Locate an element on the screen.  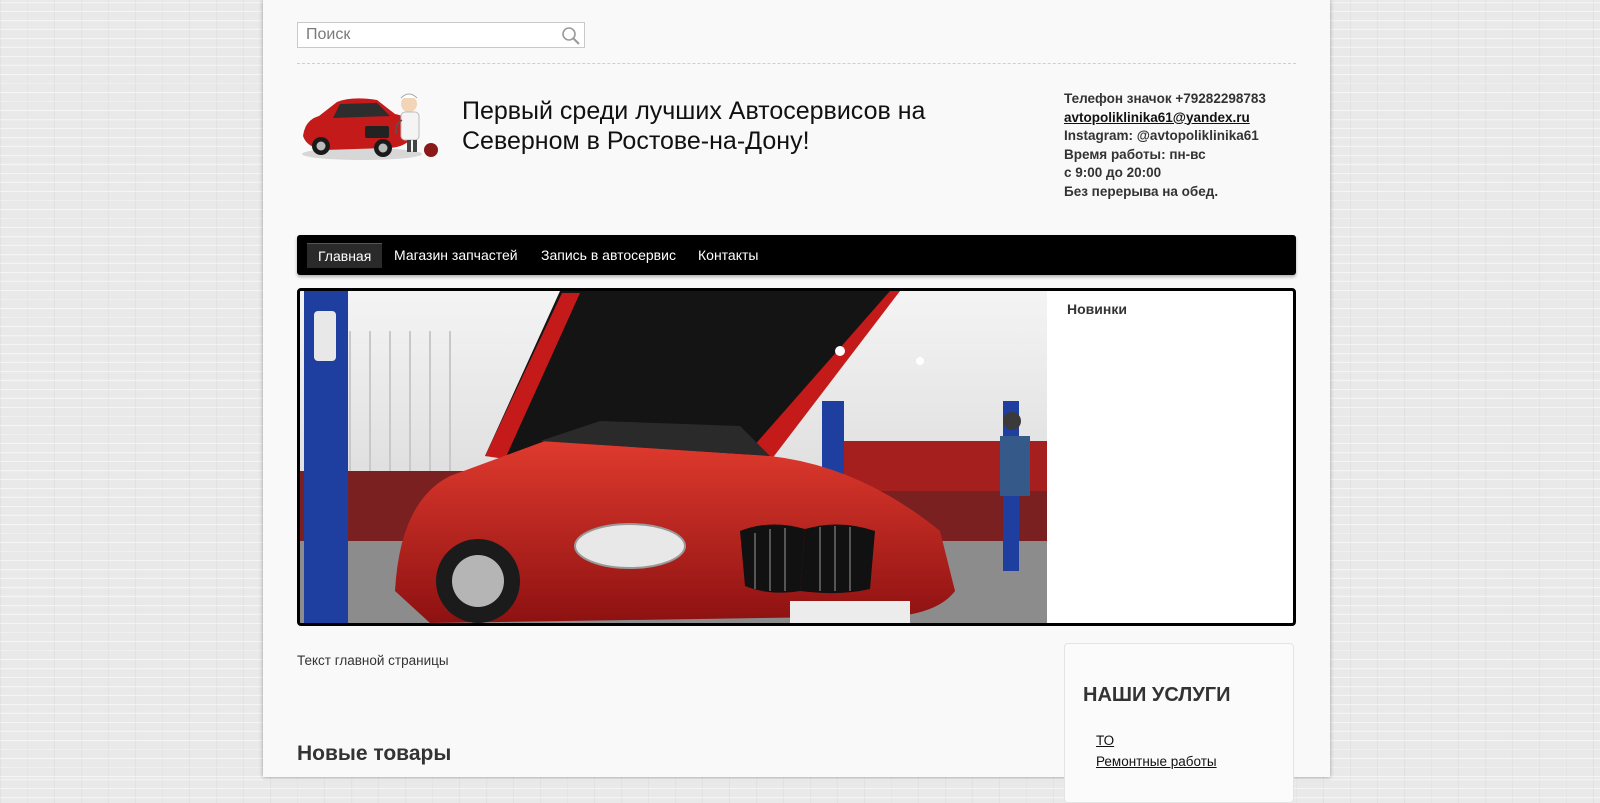
nav-item-parts-shop: Магазин запчастей is located at coordinates (456, 255).